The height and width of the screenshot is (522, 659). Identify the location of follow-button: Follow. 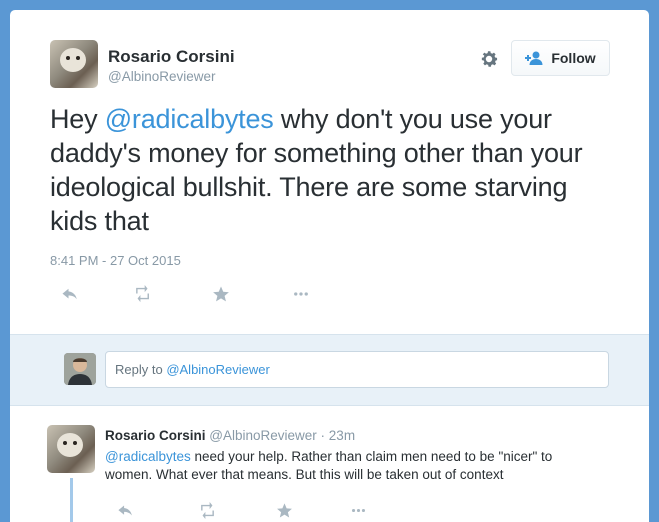
(560, 58).